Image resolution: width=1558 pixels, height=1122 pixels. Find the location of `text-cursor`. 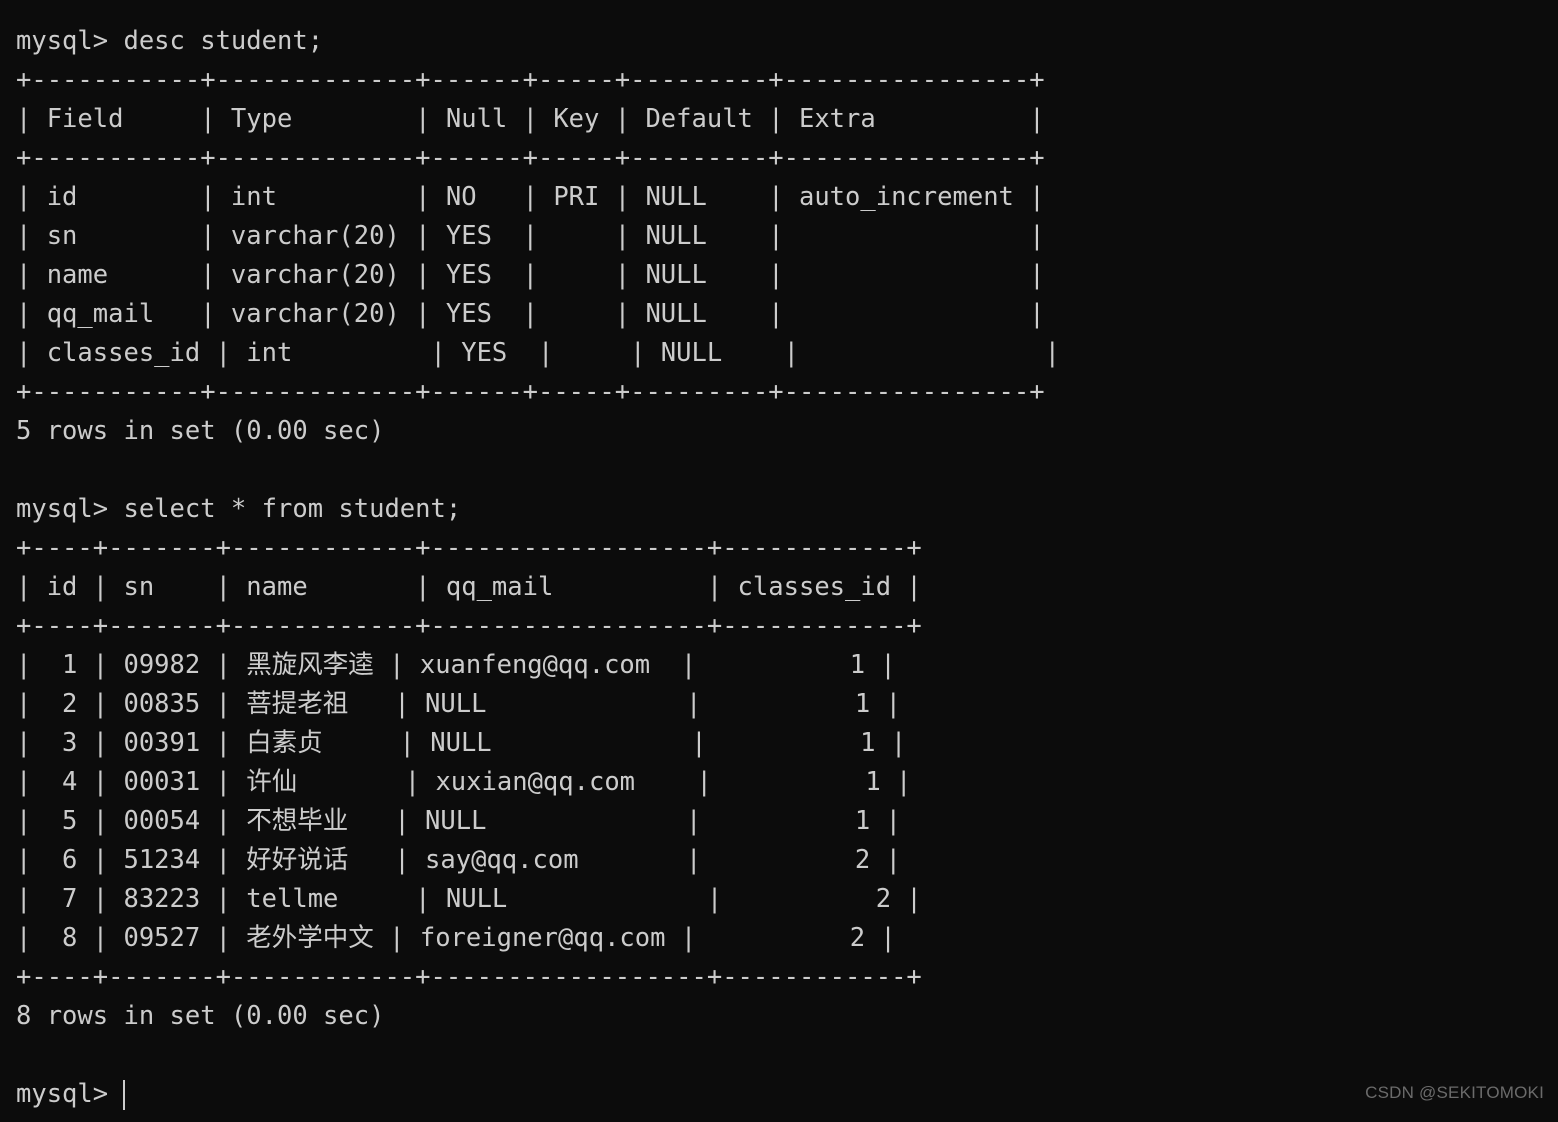

text-cursor is located at coordinates (124, 1095).